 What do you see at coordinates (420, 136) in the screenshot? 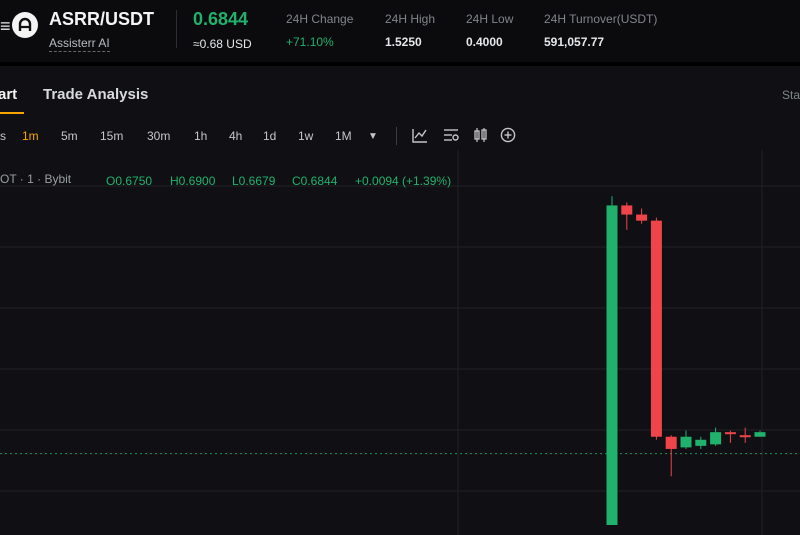
I see `indicators-icon` at bounding box center [420, 136].